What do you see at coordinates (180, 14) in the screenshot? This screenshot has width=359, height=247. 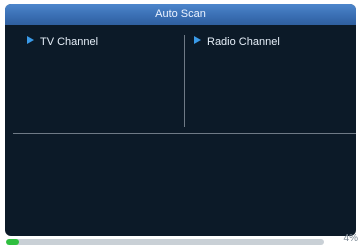 I see `window-title: Auto Scan` at bounding box center [180, 14].